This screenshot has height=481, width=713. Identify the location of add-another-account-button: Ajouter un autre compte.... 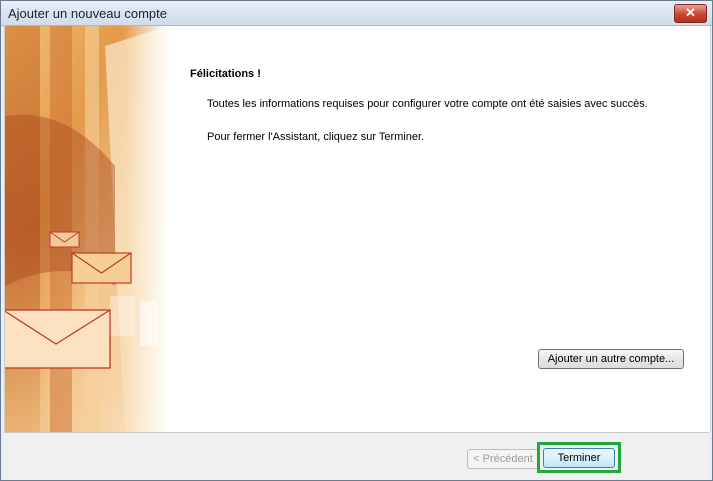
(611, 359).